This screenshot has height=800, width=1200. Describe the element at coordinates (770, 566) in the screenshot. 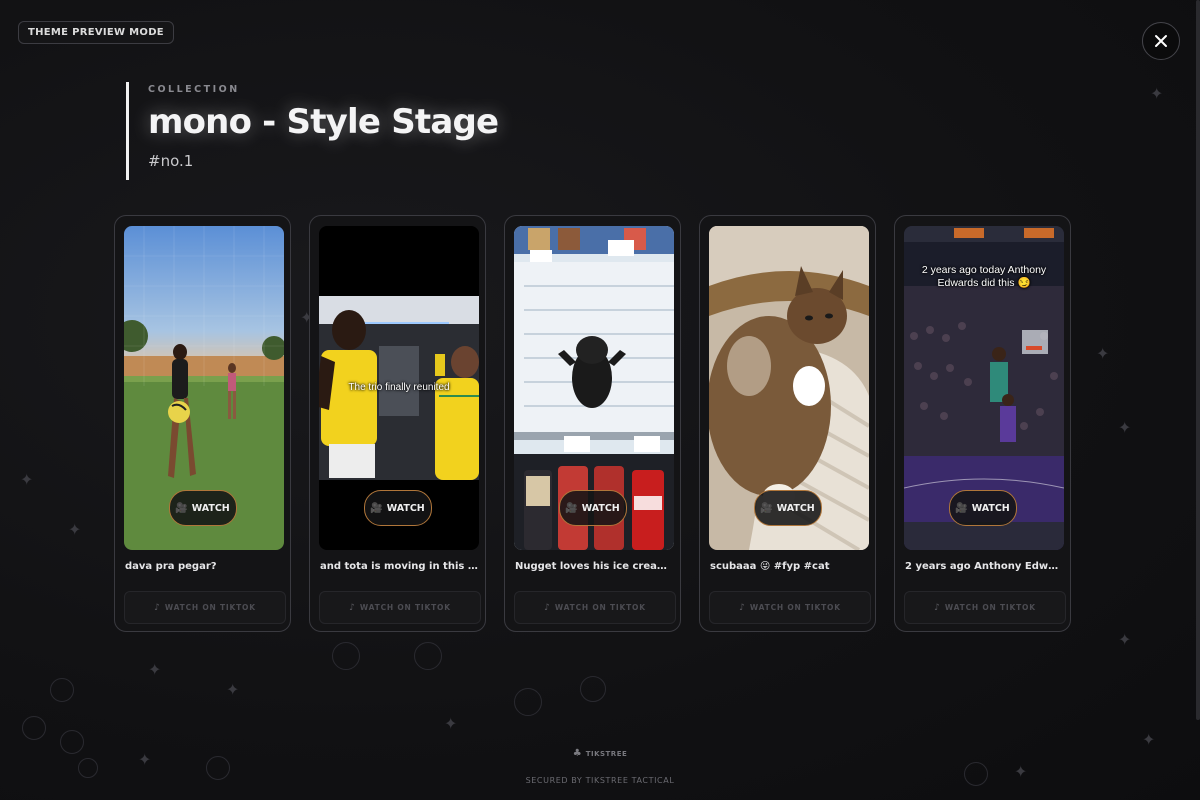

I see `video-caption: scubaaa 😜 #fyp #cat` at that location.